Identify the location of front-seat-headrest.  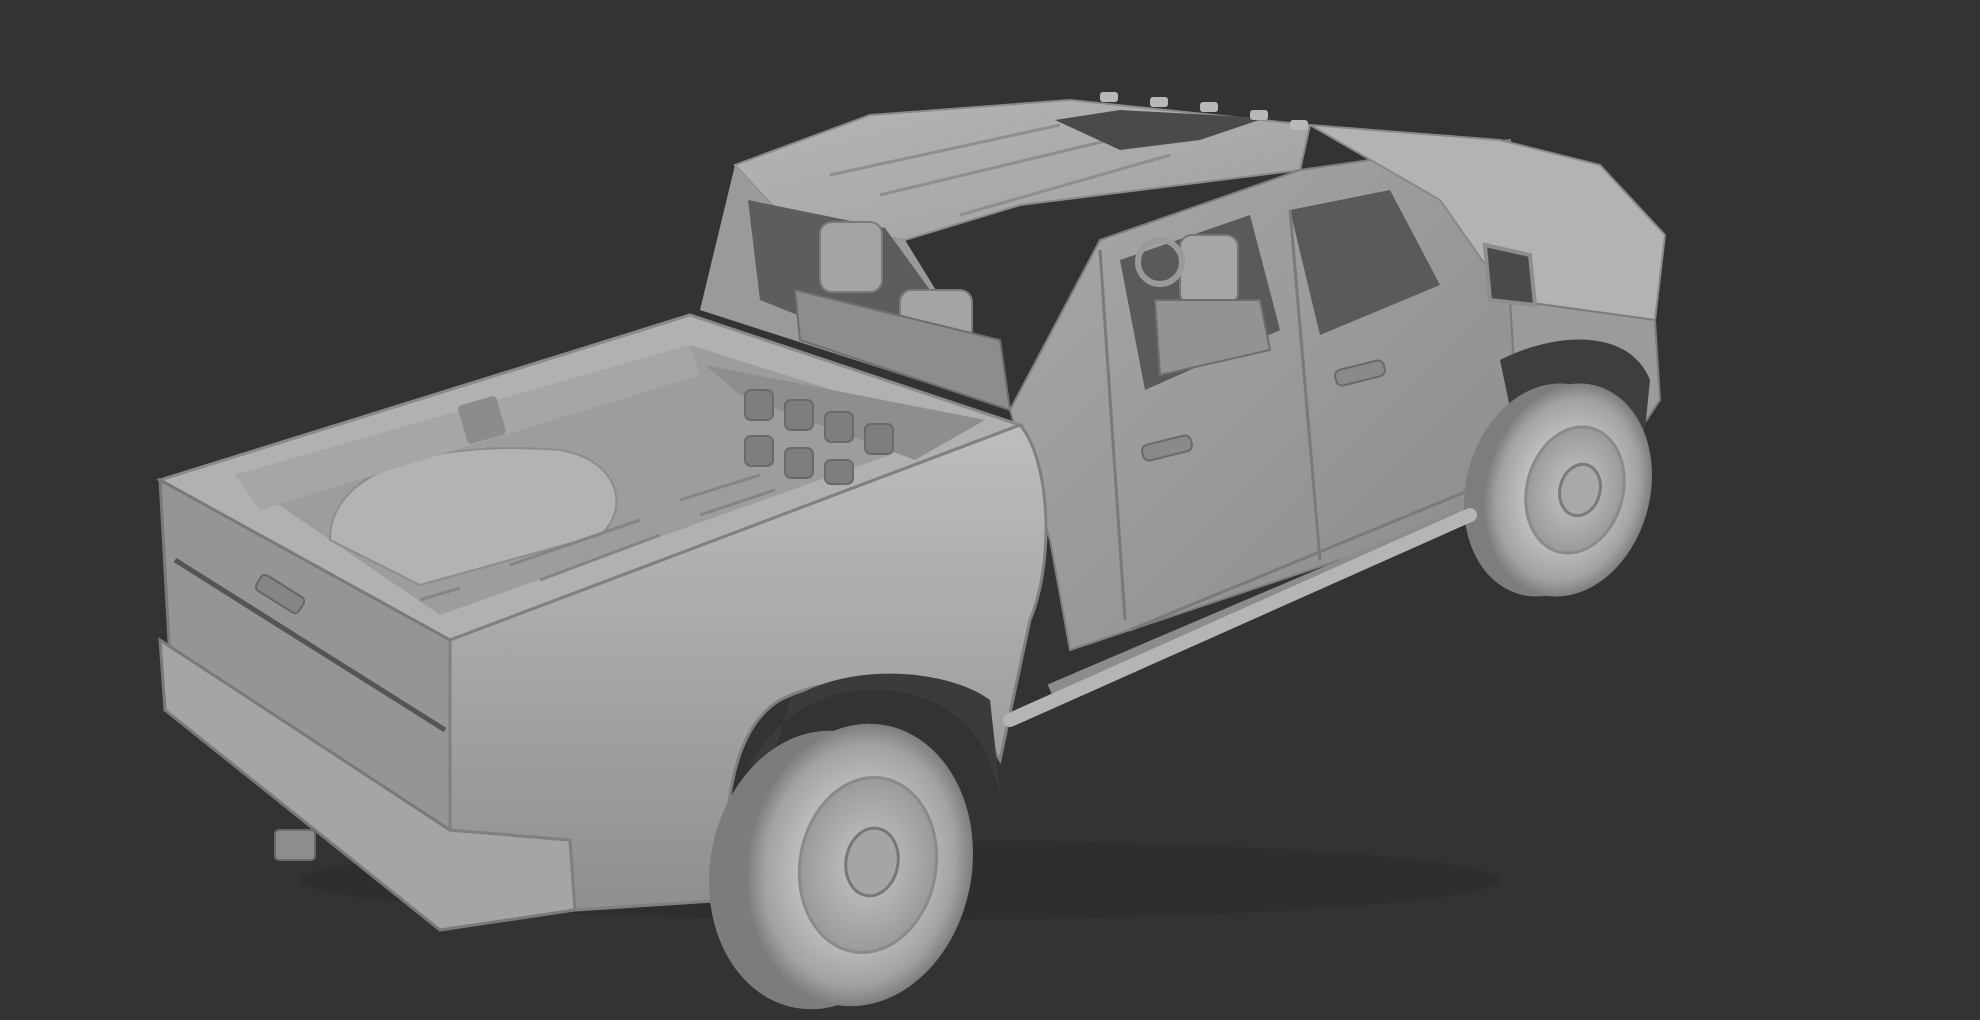
(1209, 270).